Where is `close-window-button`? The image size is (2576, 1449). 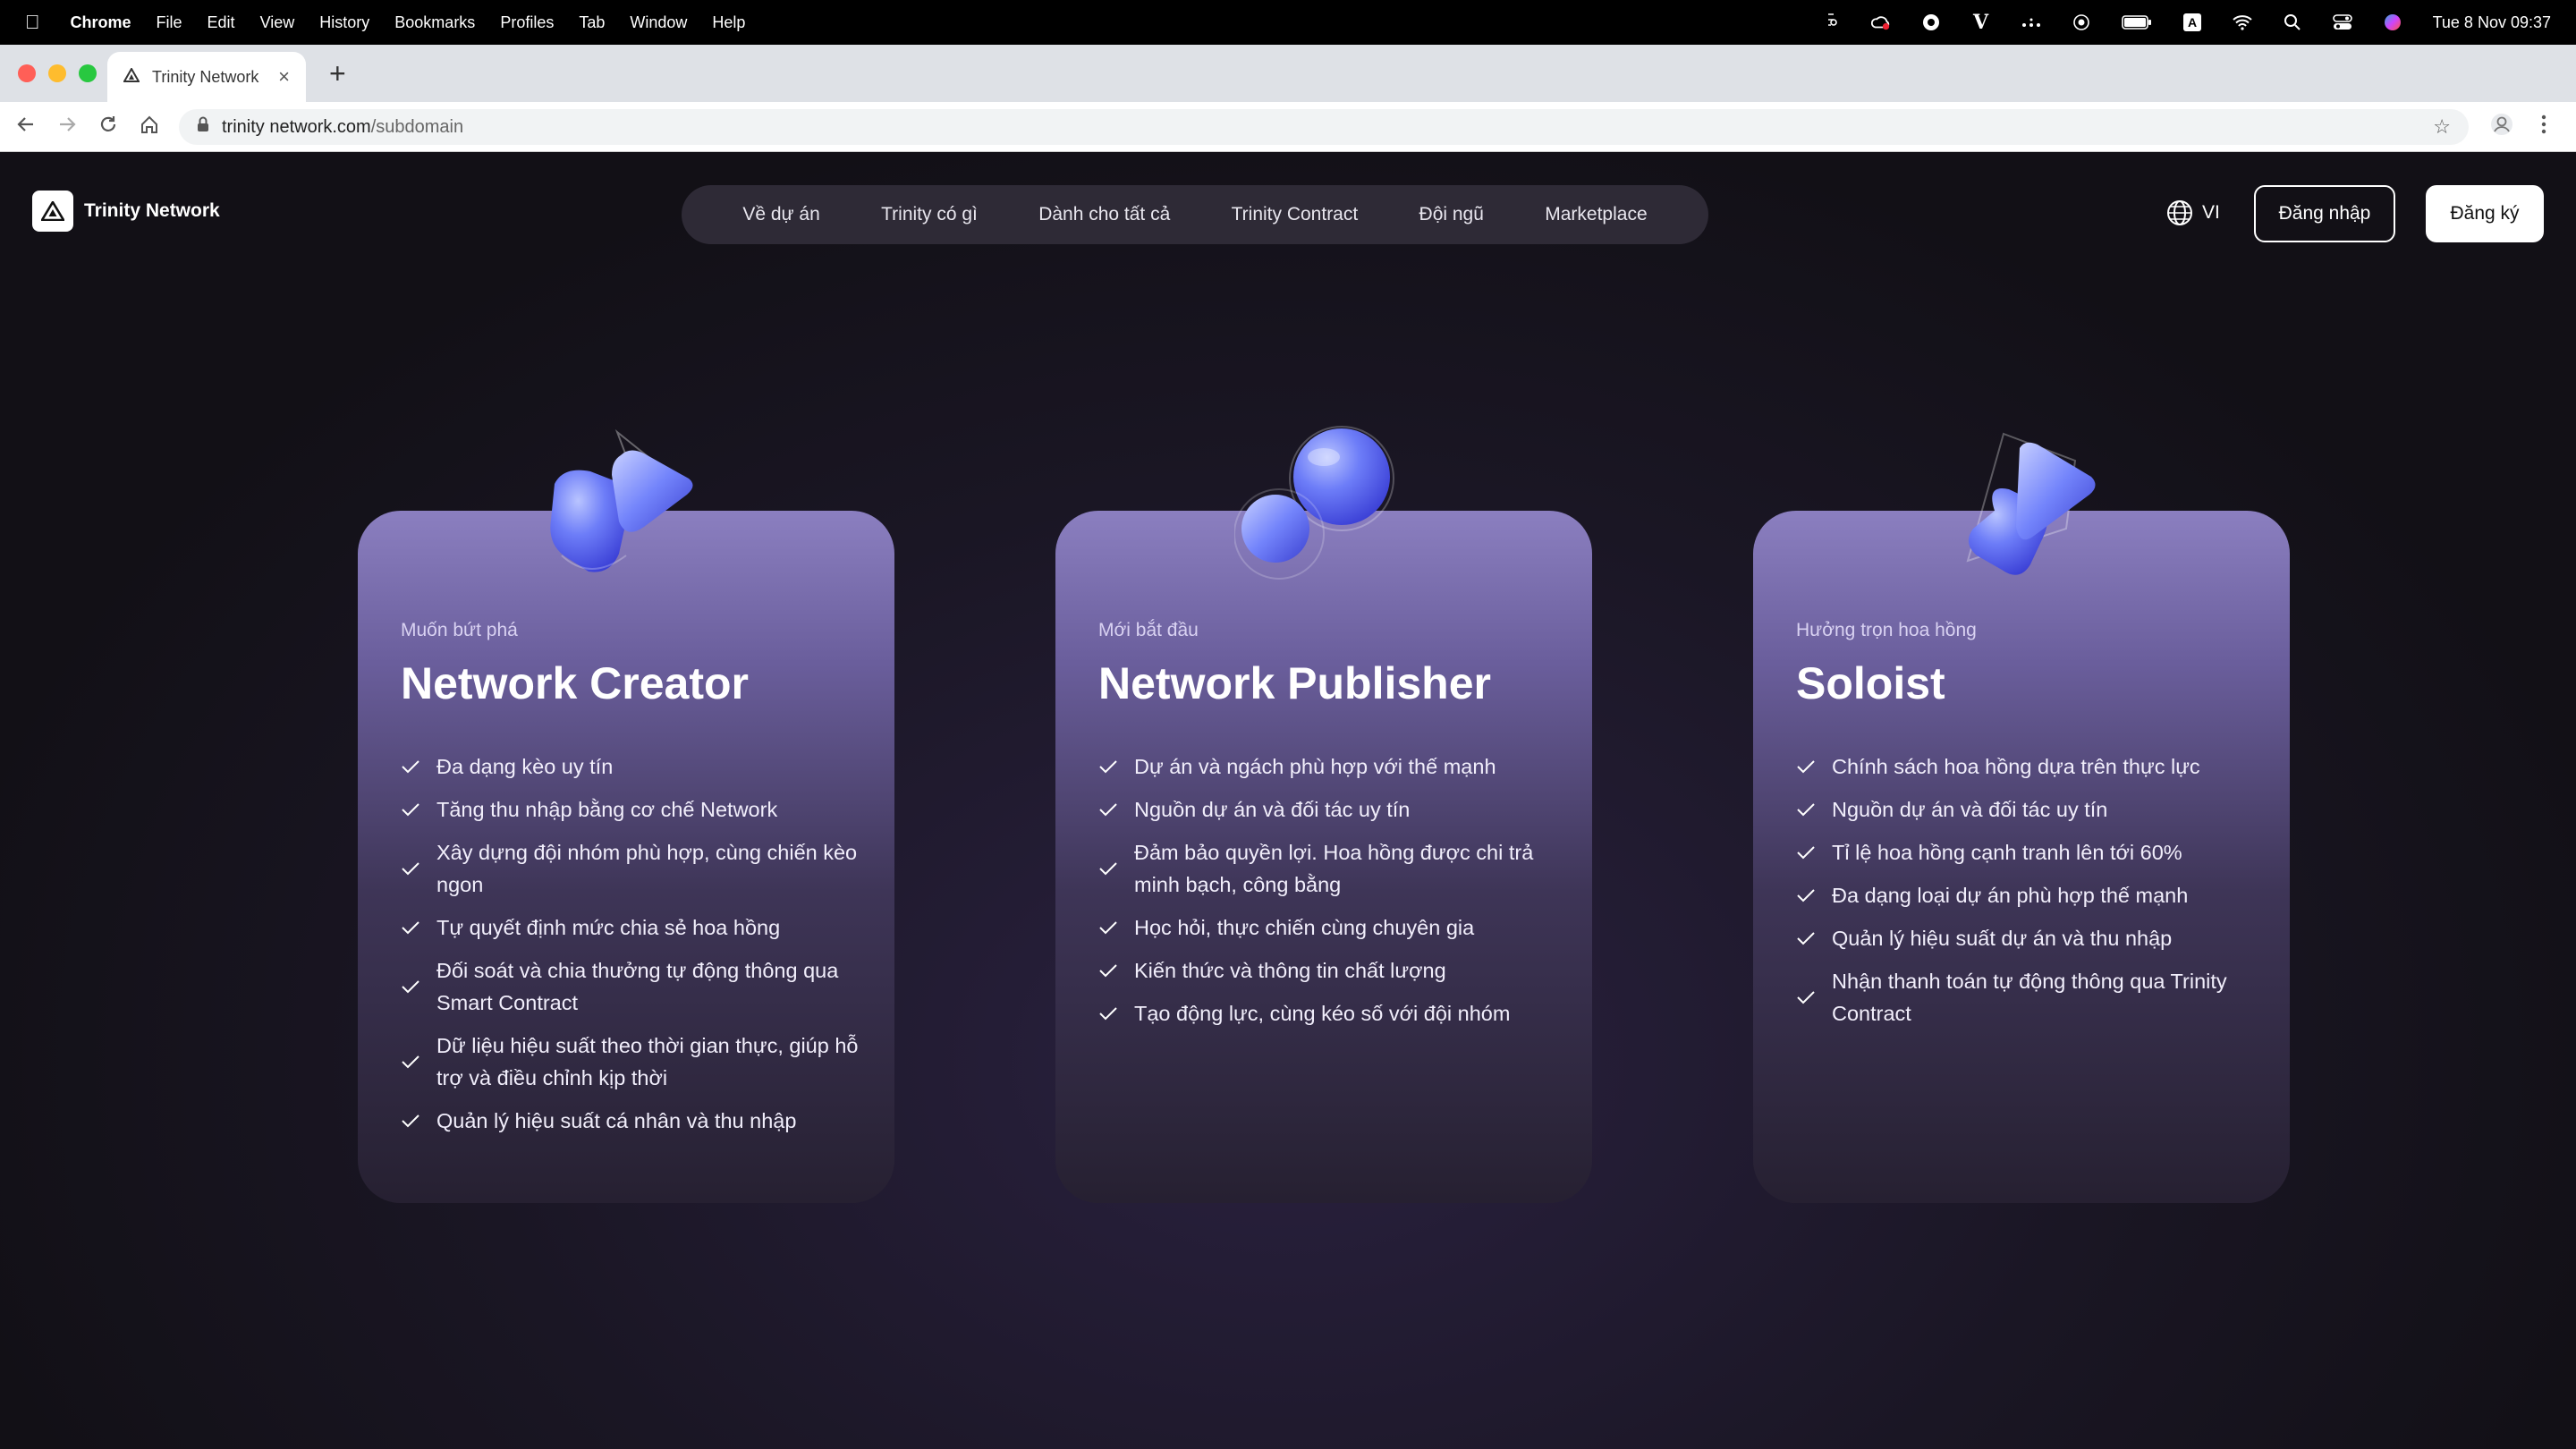 close-window-button is located at coordinates (27, 73).